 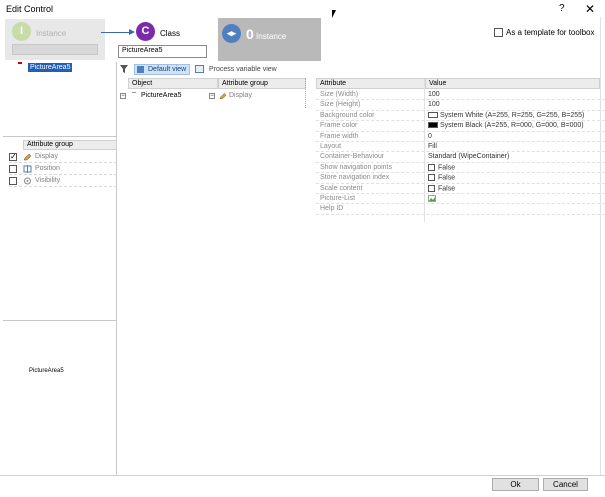 What do you see at coordinates (240, 95) in the screenshot?
I see `attribute-group-tree-item: Display` at bounding box center [240, 95].